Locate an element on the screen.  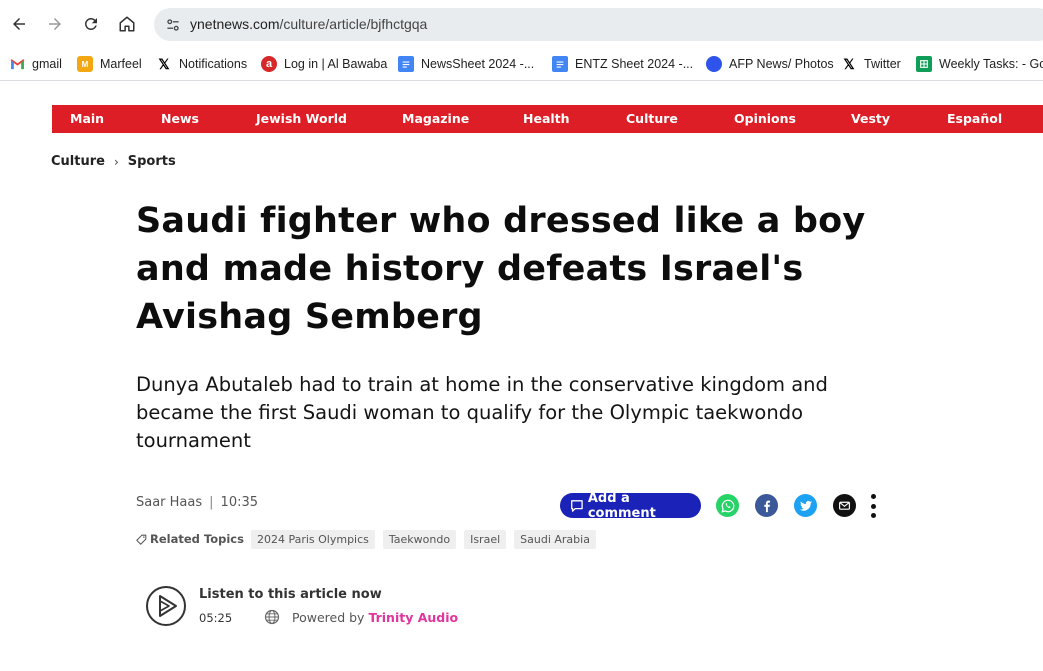
breadcrumb-culture: Culture is located at coordinates (78, 161).